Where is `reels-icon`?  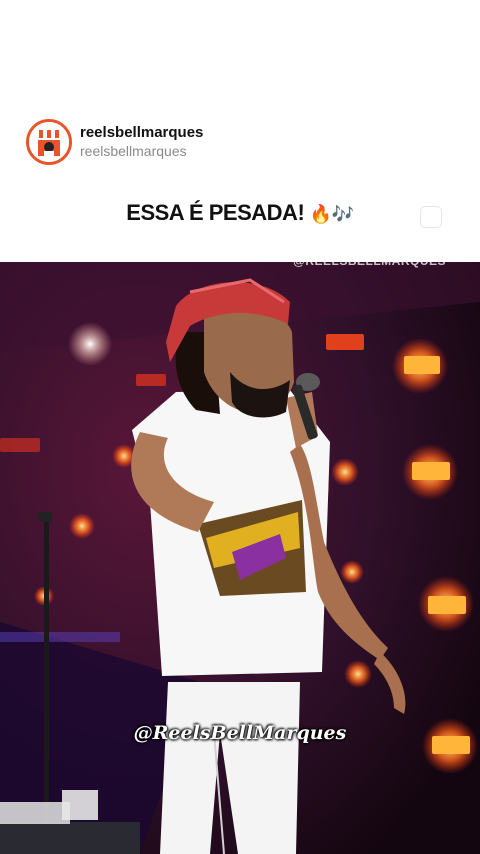
reels-icon is located at coordinates (431, 217).